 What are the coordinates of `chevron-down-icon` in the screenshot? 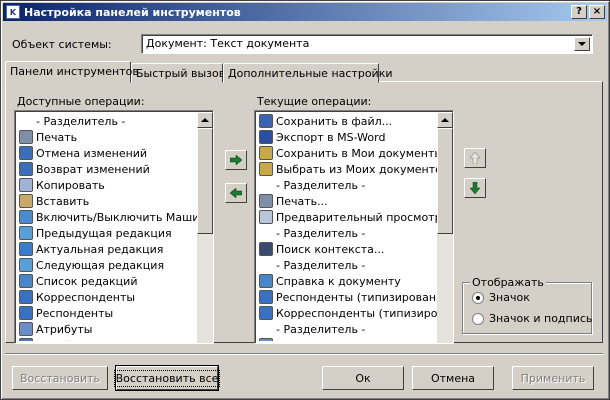 It's located at (582, 44).